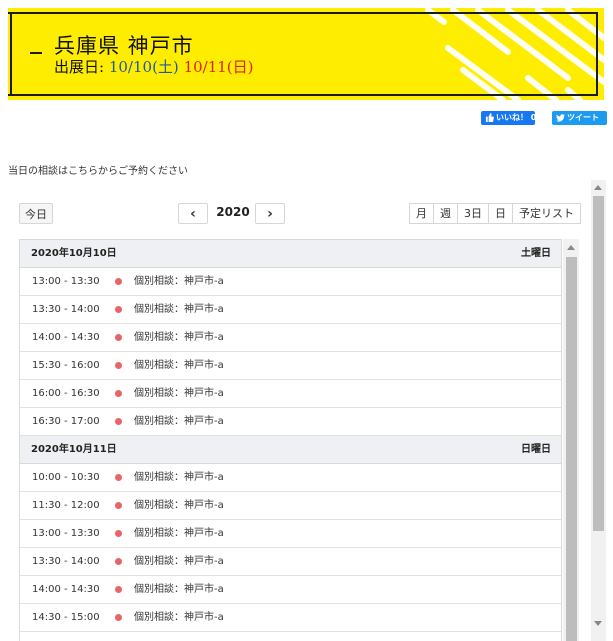 The width and height of the screenshot is (613, 641). Describe the element at coordinates (583, 117) in the screenshot. I see `tweet-label: ツイート` at that location.